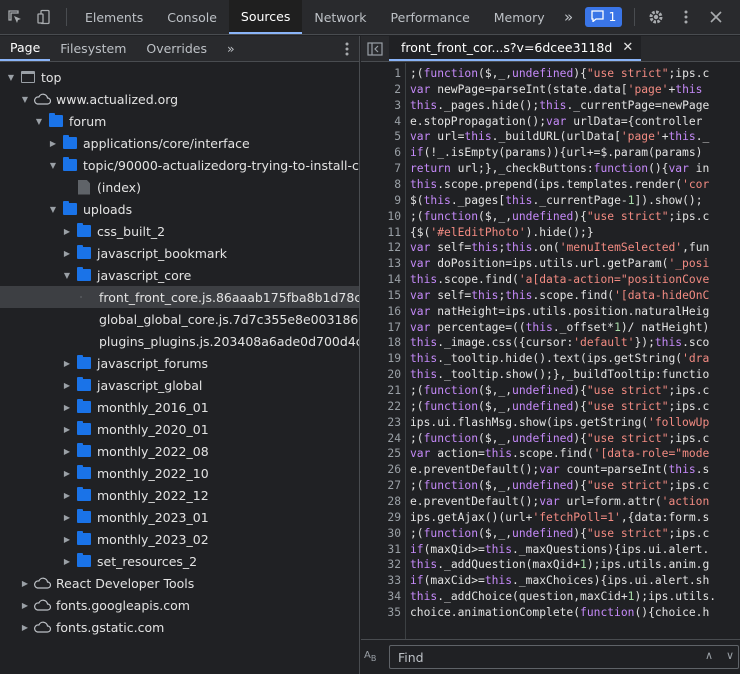  What do you see at coordinates (179, 275) in the screenshot?
I see `tree-item: ▼ javascript_core` at bounding box center [179, 275].